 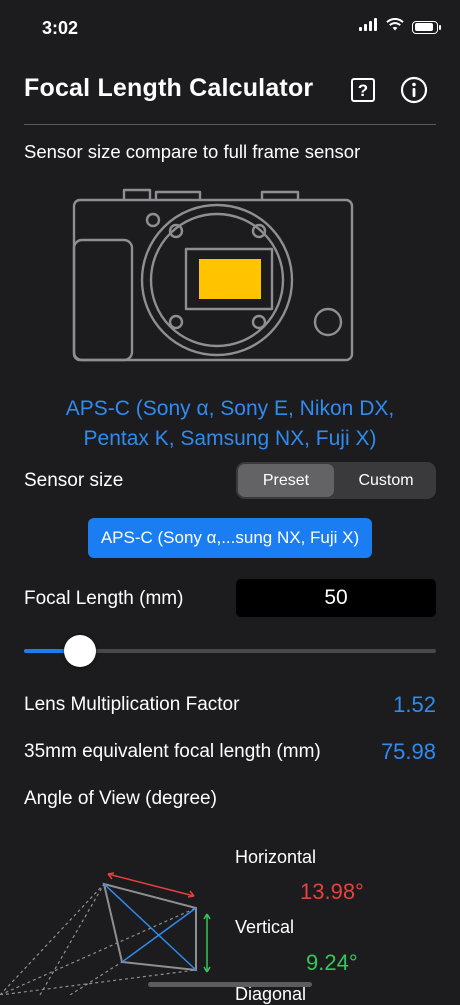 I want to click on help-button: ?, so click(x=363, y=90).